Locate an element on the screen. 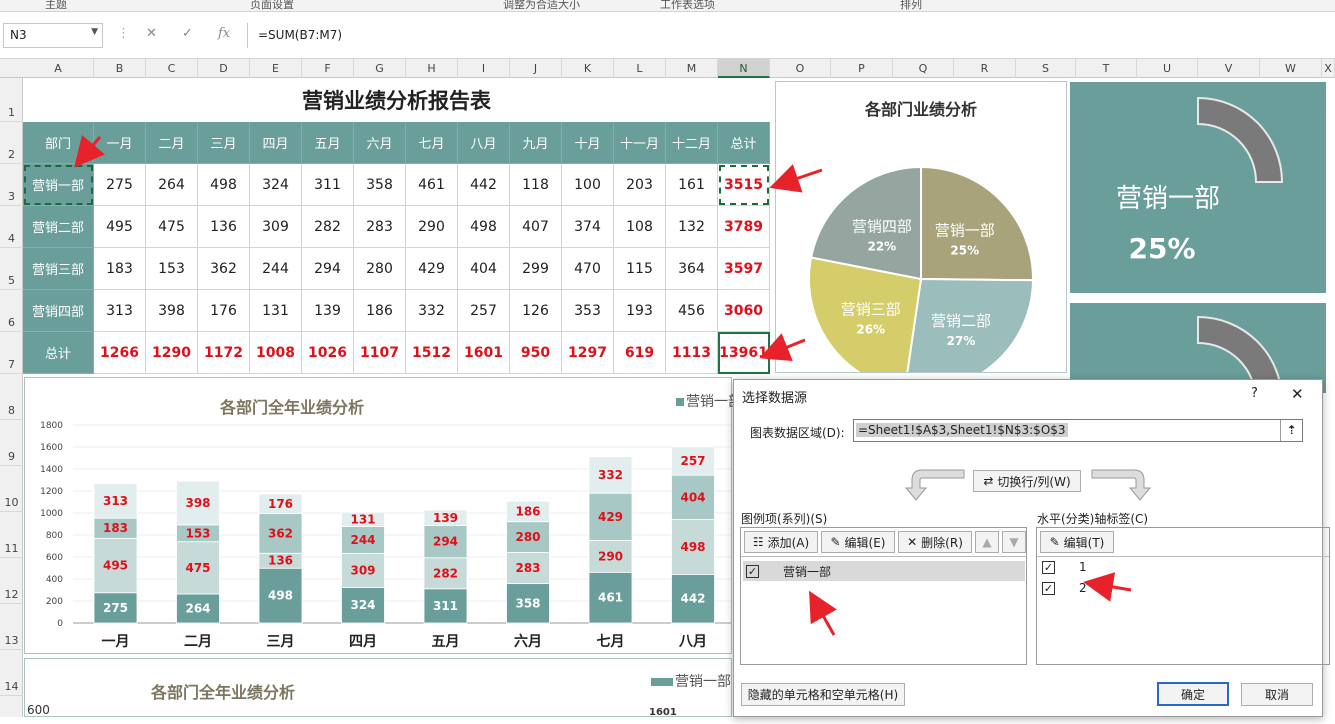  hidden-empty-cells-button: 隐藏的单元格和空单元格(H) is located at coordinates (823, 694).